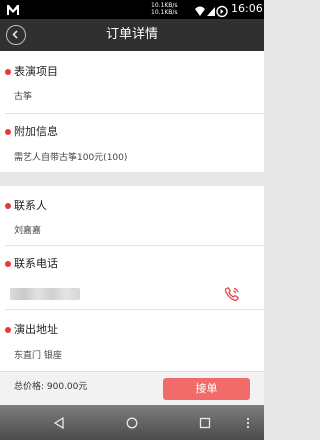  Describe the element at coordinates (45, 294) in the screenshot. I see `phone-number-blurred` at that location.